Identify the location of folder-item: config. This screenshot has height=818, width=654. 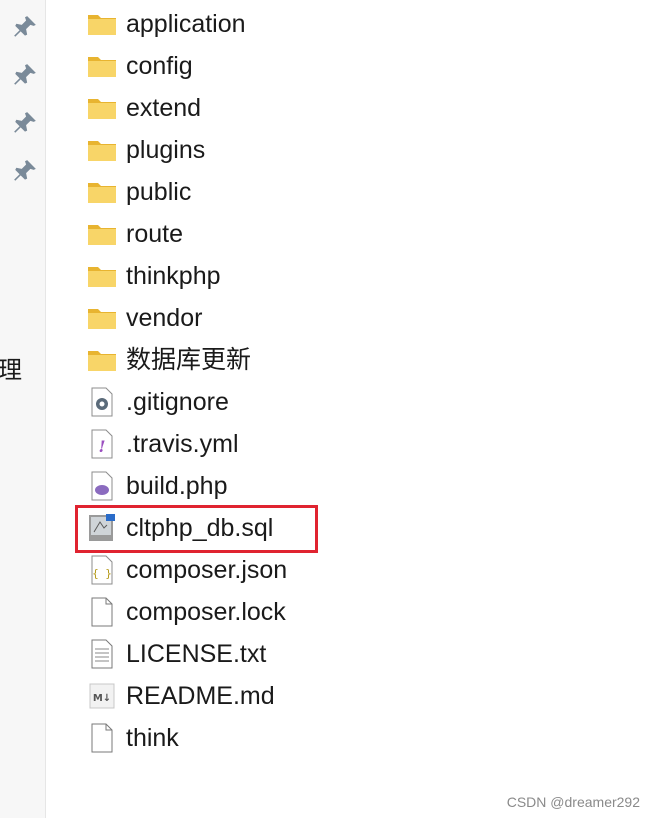
(296, 66).